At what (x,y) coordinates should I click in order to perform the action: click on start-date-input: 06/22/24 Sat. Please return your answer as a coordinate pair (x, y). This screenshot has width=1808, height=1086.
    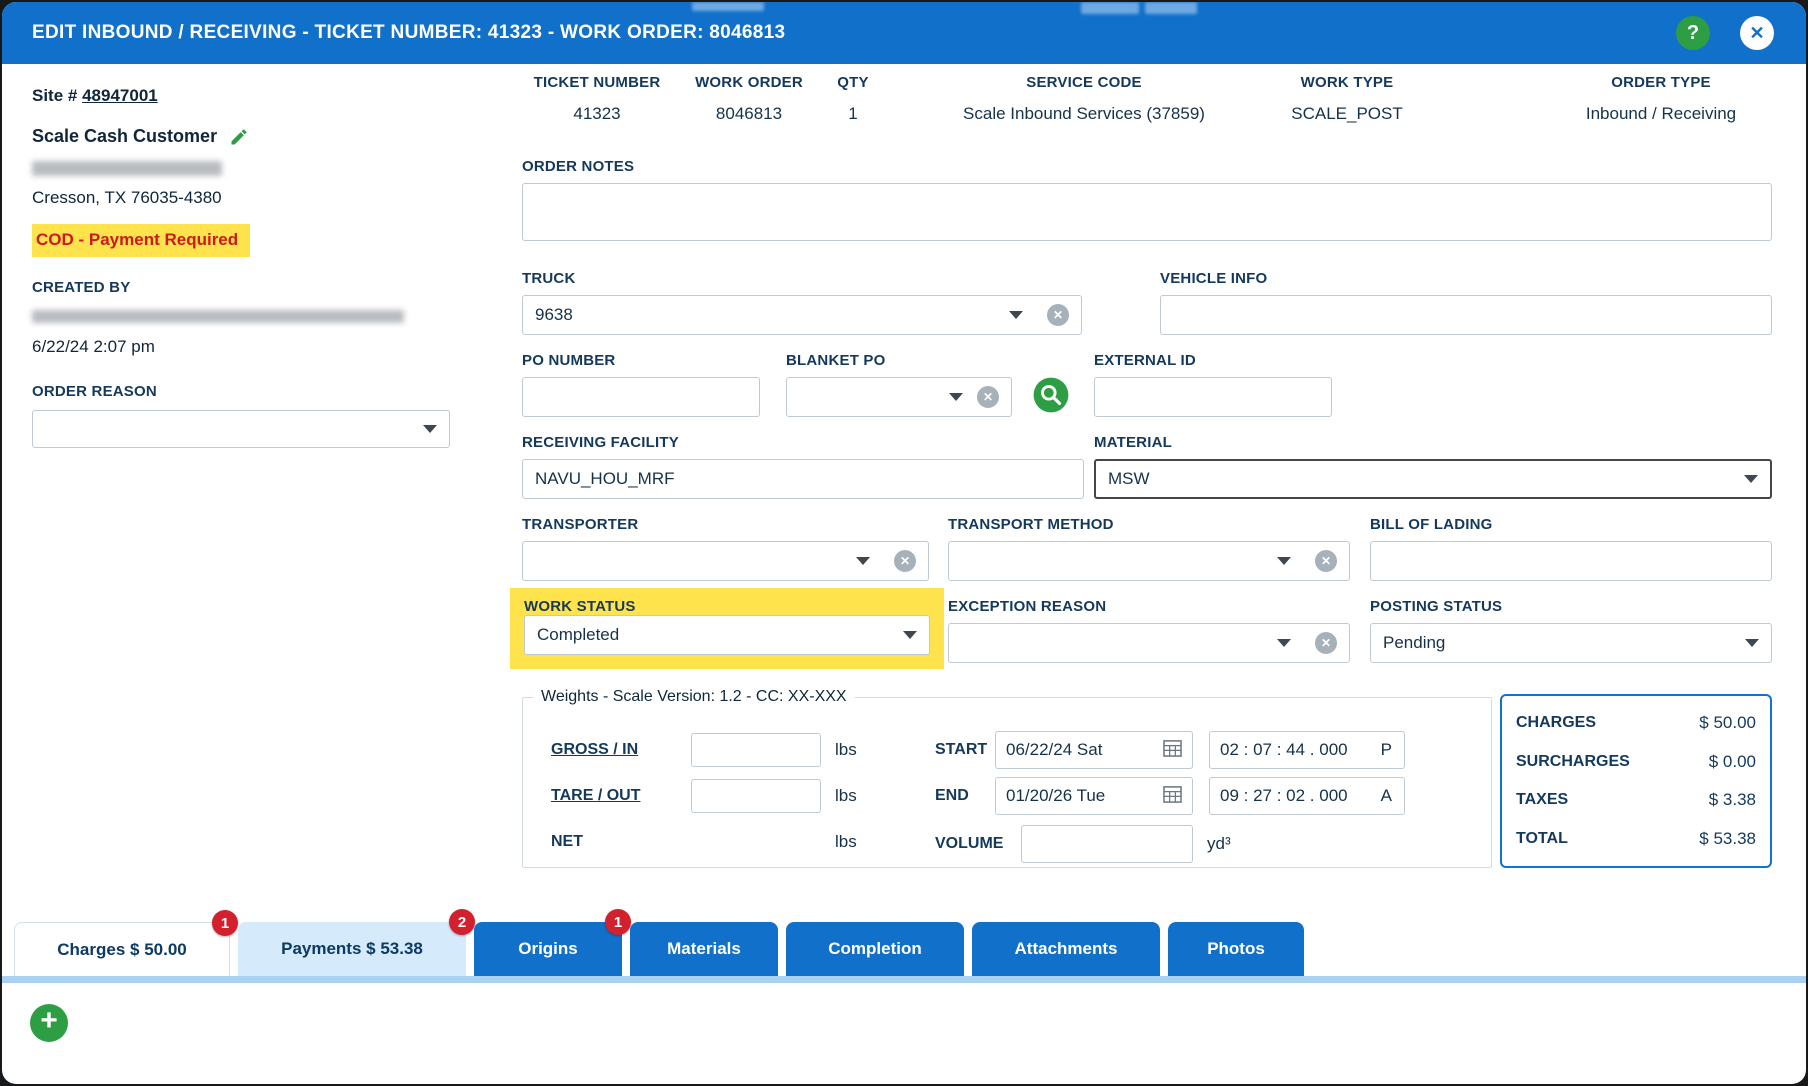
    Looking at the image, I should click on (1094, 750).